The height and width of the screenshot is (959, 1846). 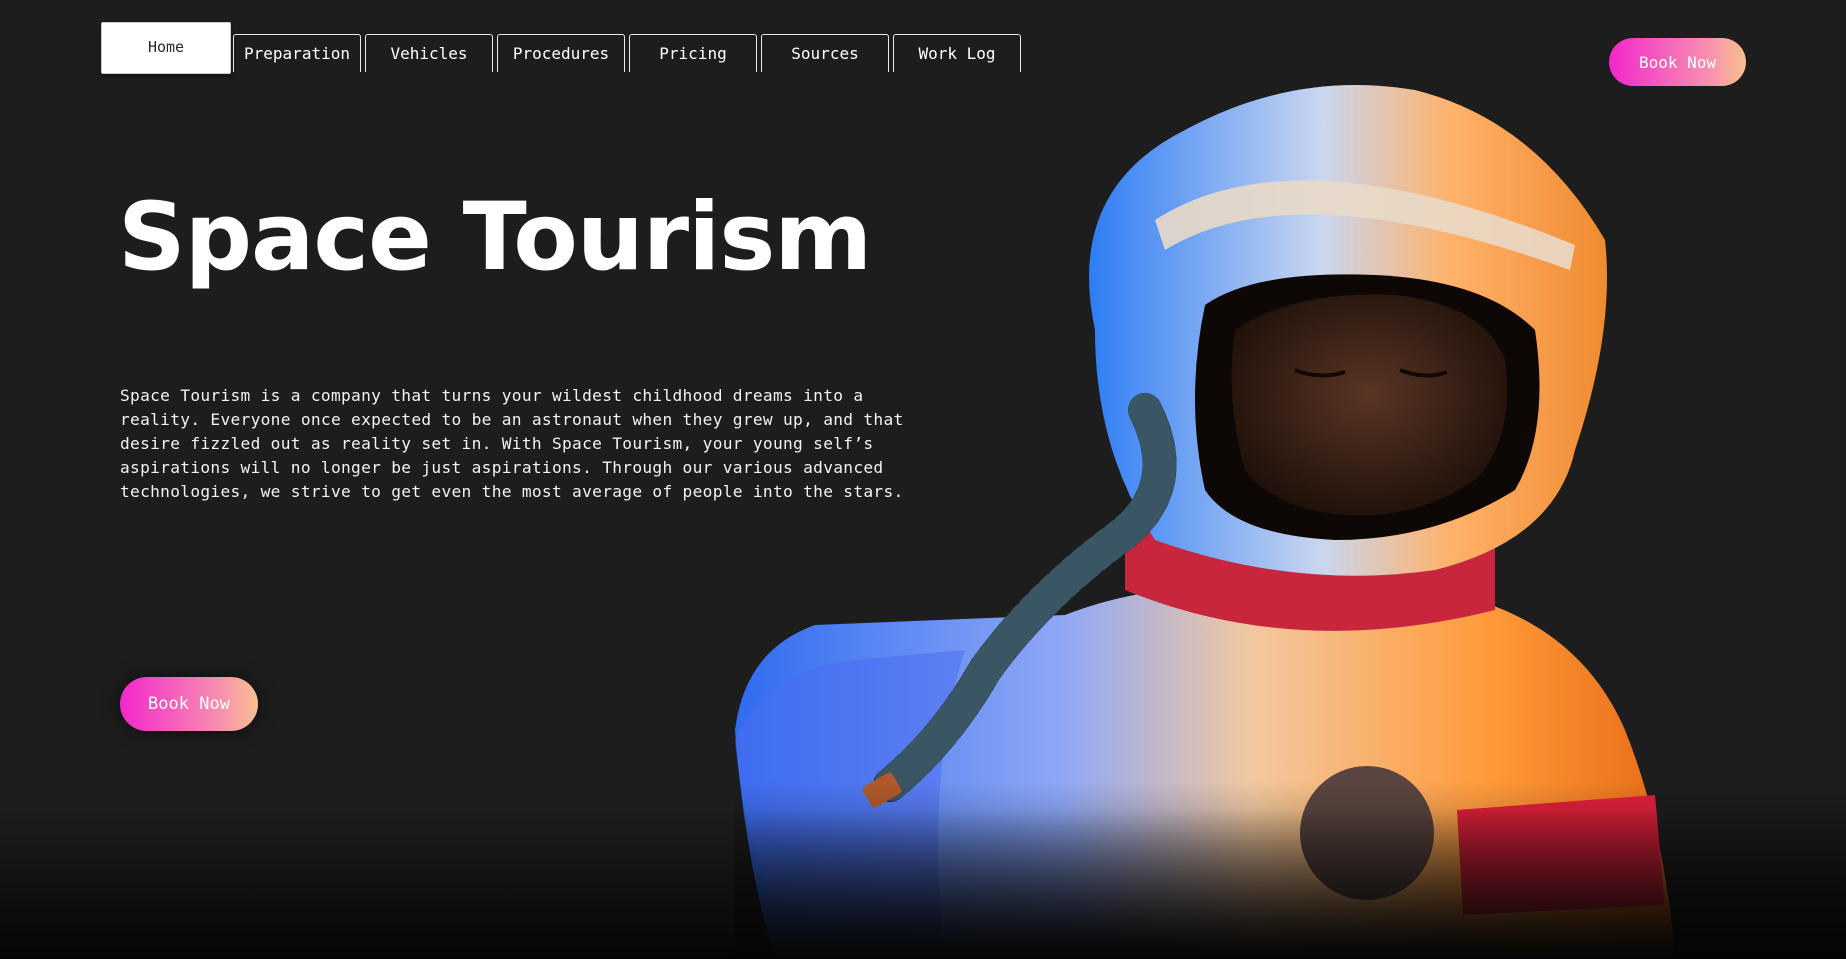 What do you see at coordinates (693, 53) in the screenshot?
I see `tab-pricing: Pricing` at bounding box center [693, 53].